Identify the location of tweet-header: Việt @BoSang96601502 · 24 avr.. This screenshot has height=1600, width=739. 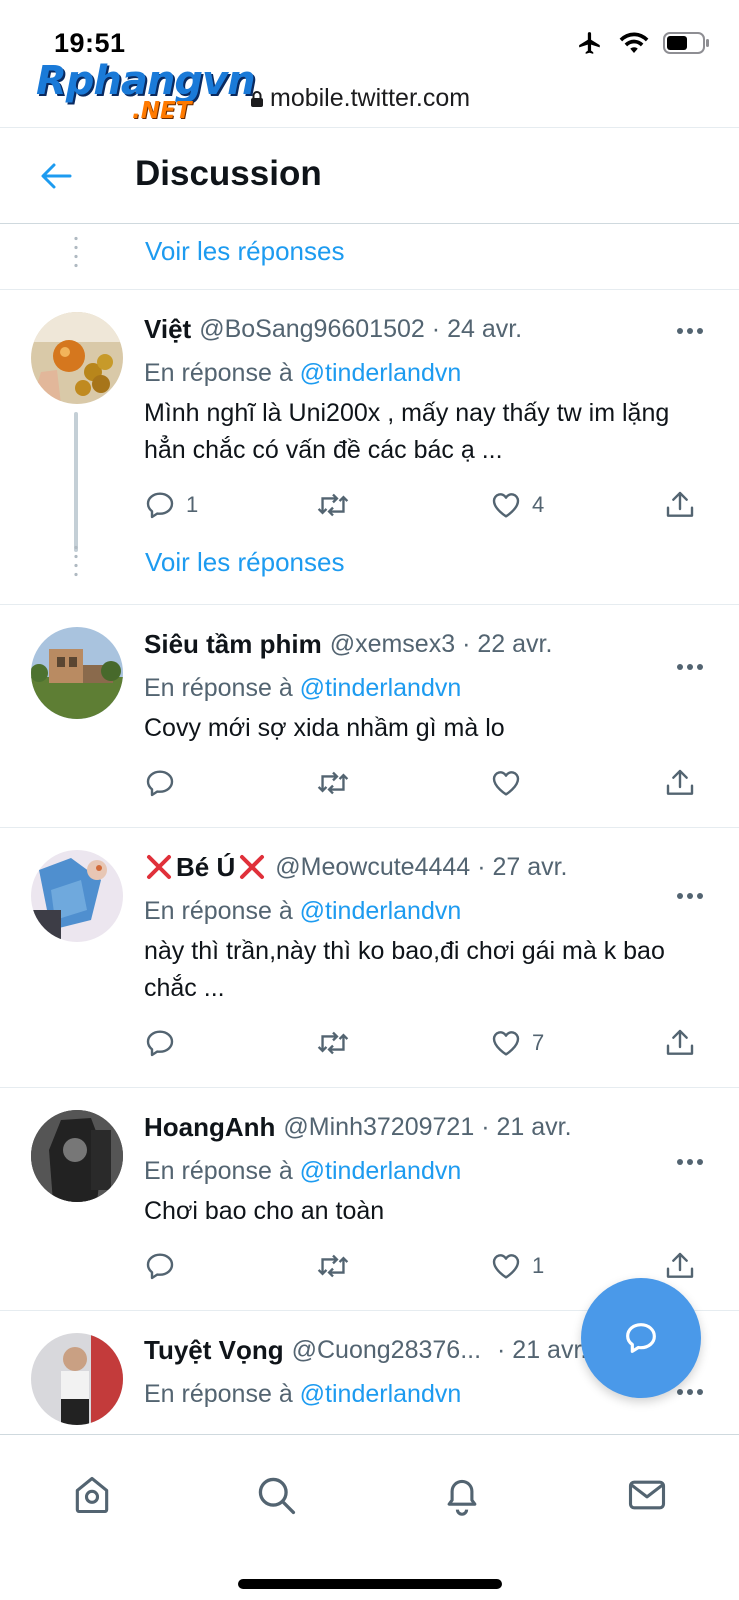
(426, 329).